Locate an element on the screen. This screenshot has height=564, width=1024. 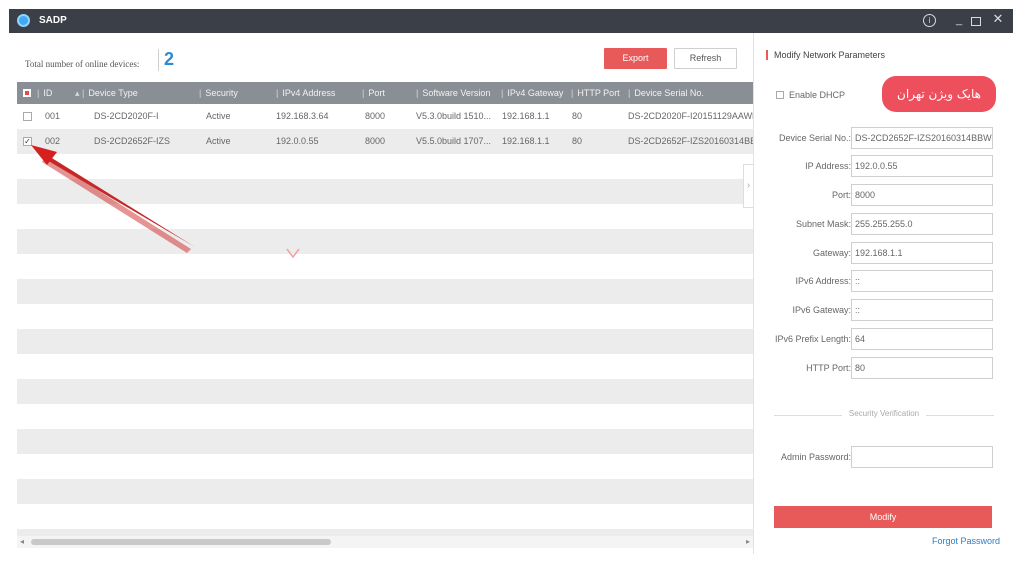
enable-dhcp-label: Enable DHCP is located at coordinates (817, 95).